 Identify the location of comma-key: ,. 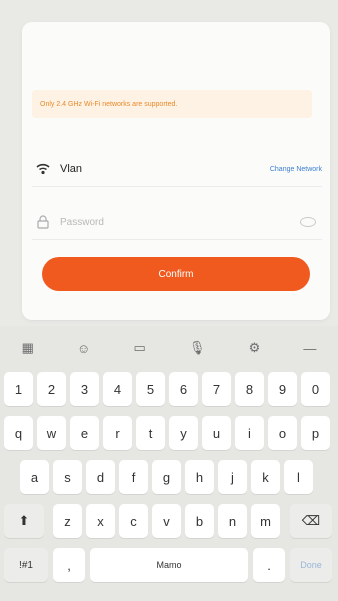
(69, 565).